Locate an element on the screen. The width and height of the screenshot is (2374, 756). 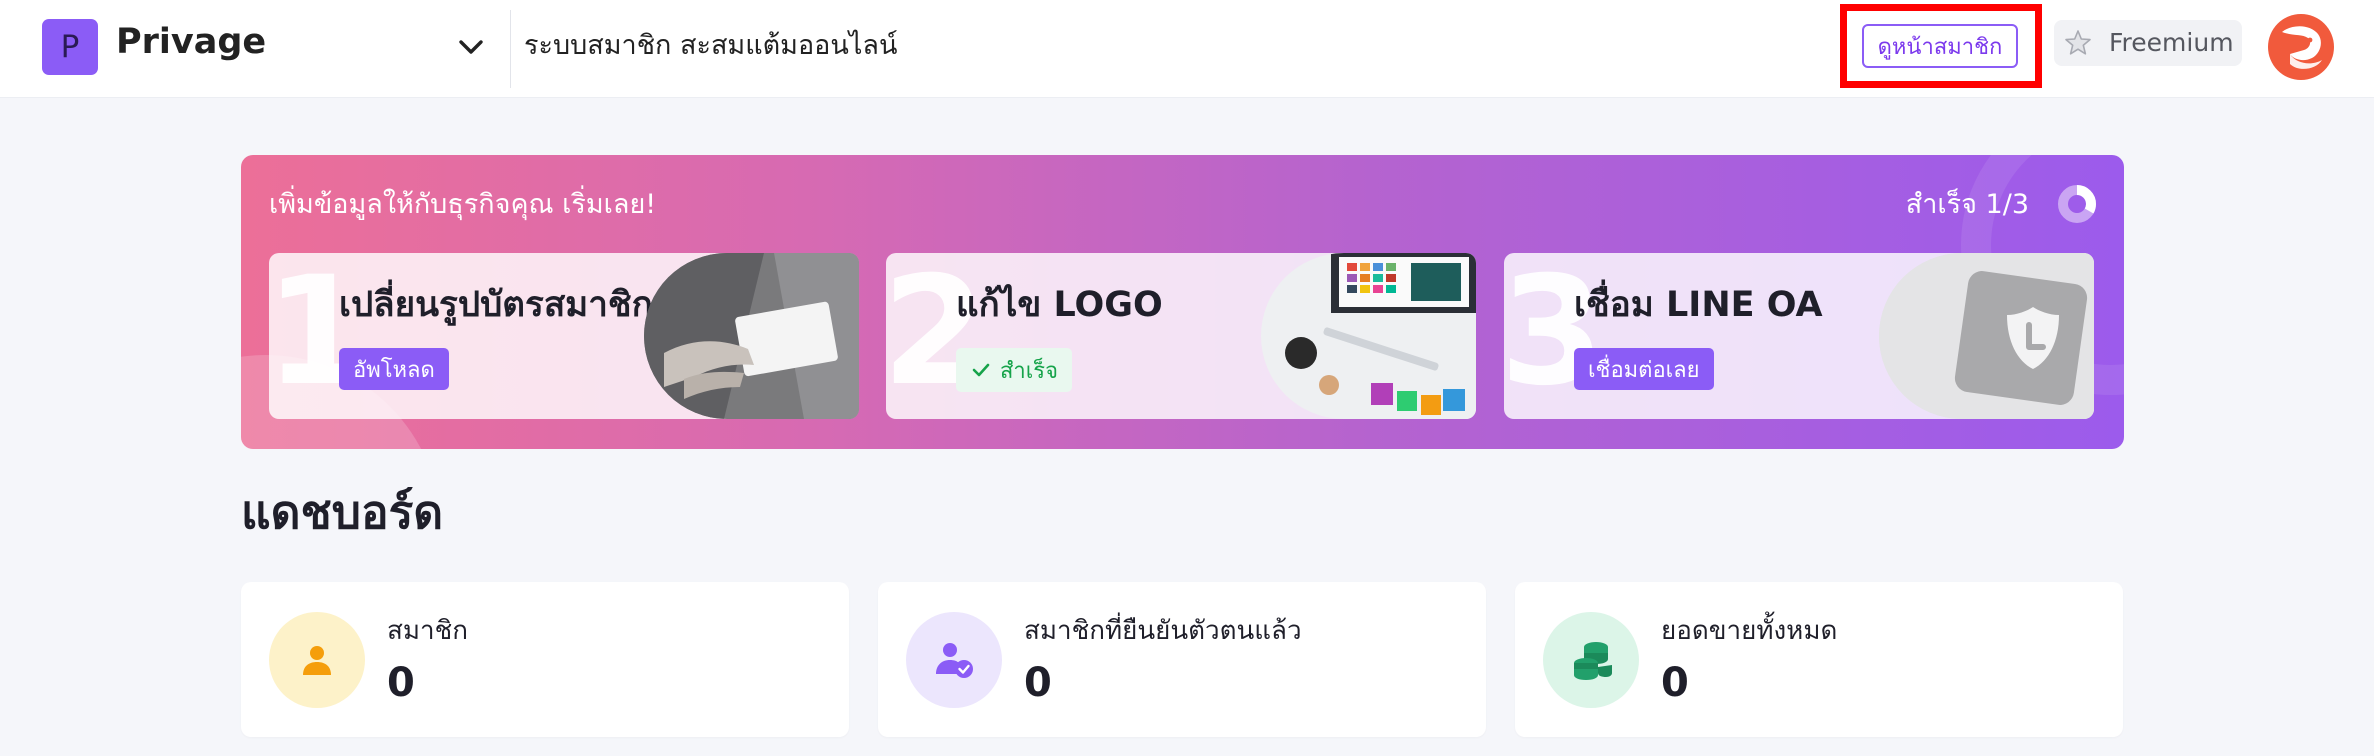
check-icon is located at coordinates (981, 370).